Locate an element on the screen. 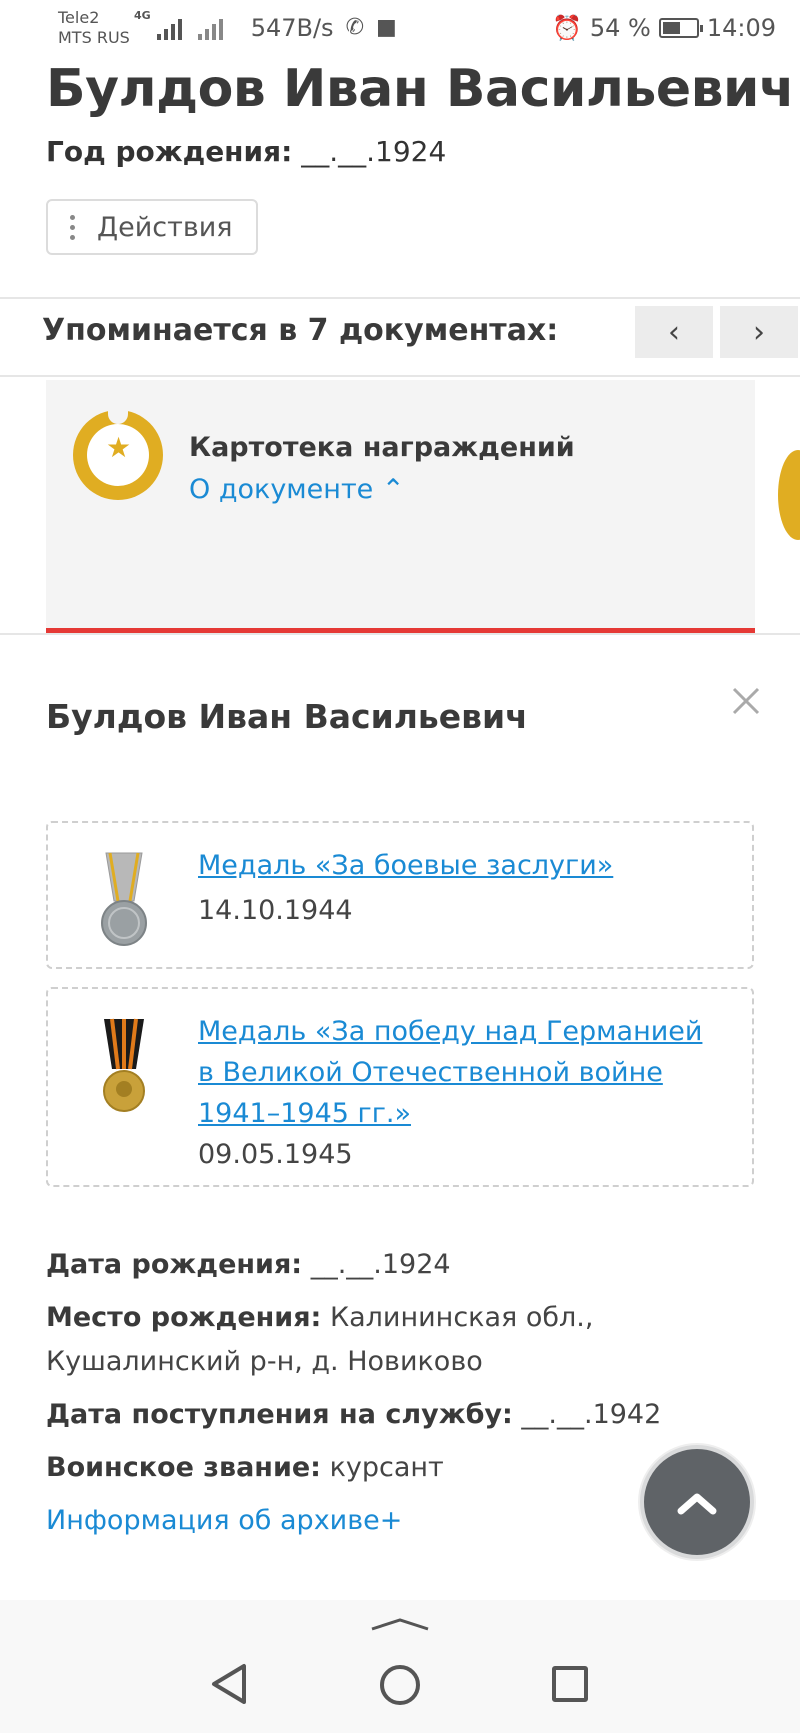 Image resolution: width=800 pixels, height=1733 pixels. carrier-names: Tele2 MTS RUS is located at coordinates (94, 28).